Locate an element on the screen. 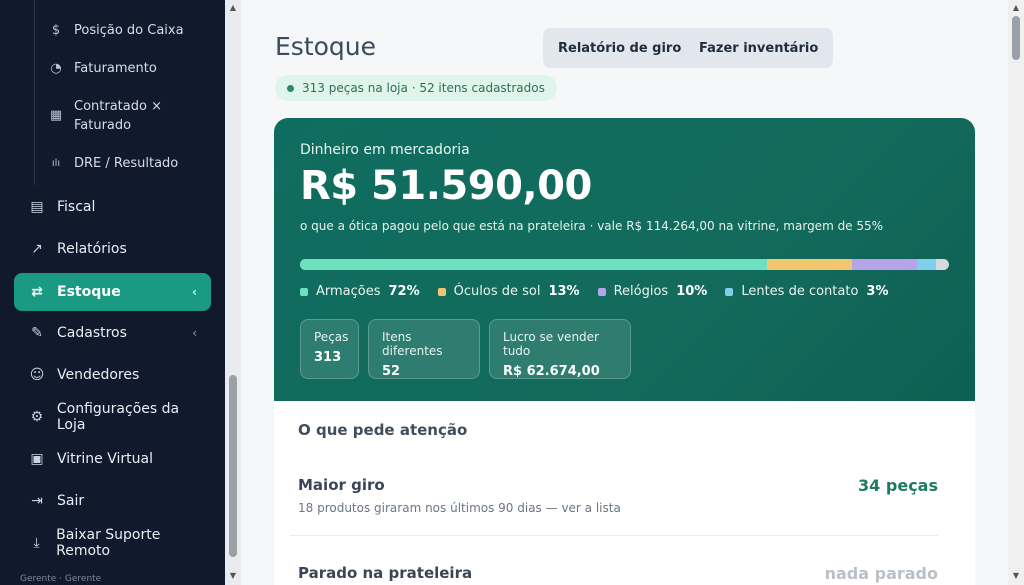  legend-percent: 3% is located at coordinates (877, 291).